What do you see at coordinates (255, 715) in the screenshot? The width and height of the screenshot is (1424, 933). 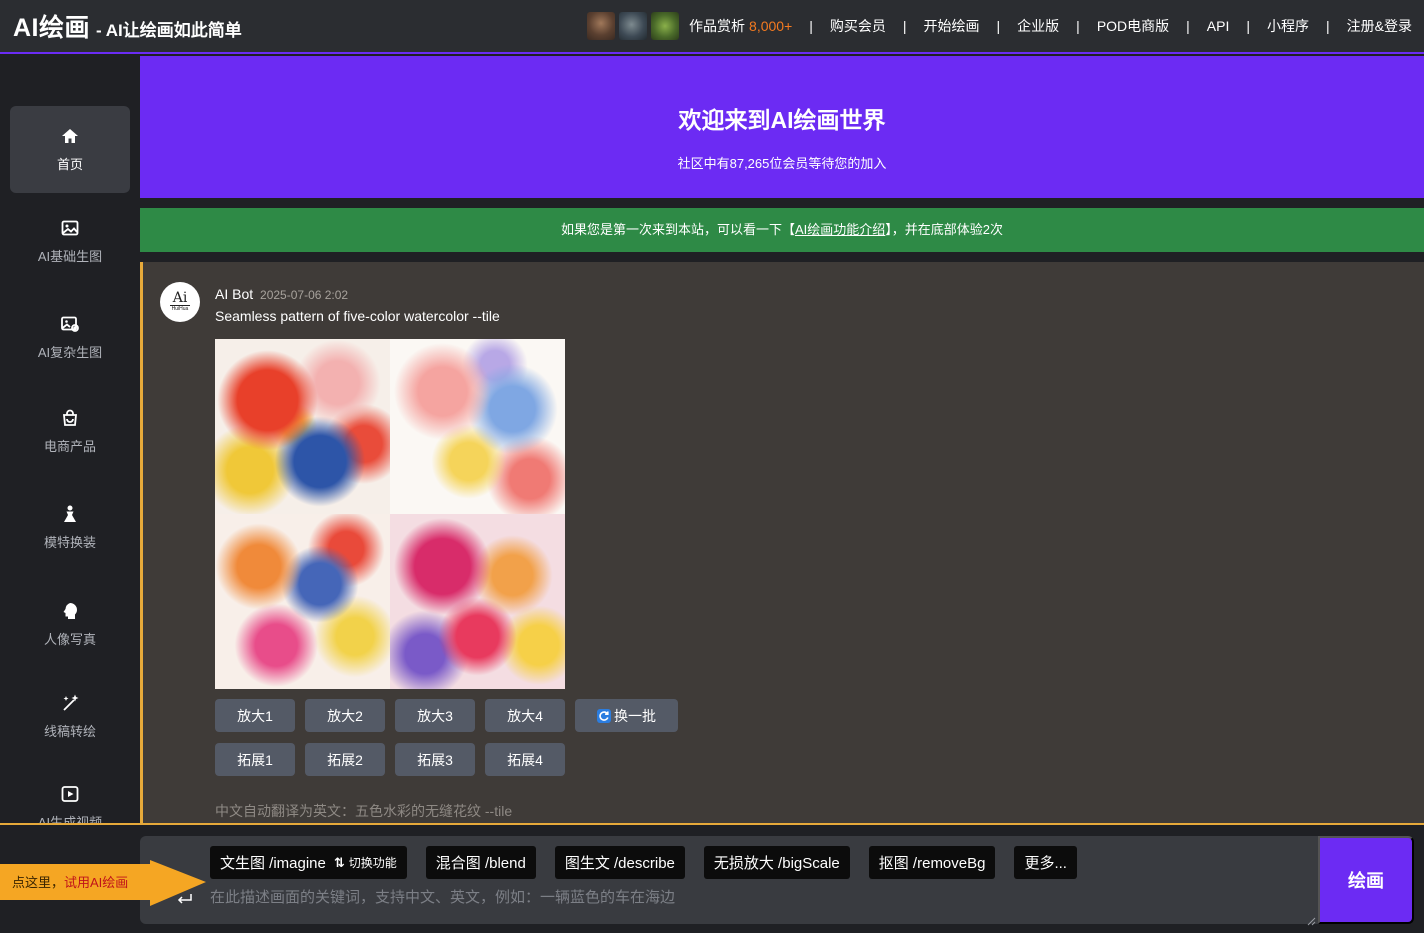 I see `upscale-1-button: 放大1` at bounding box center [255, 715].